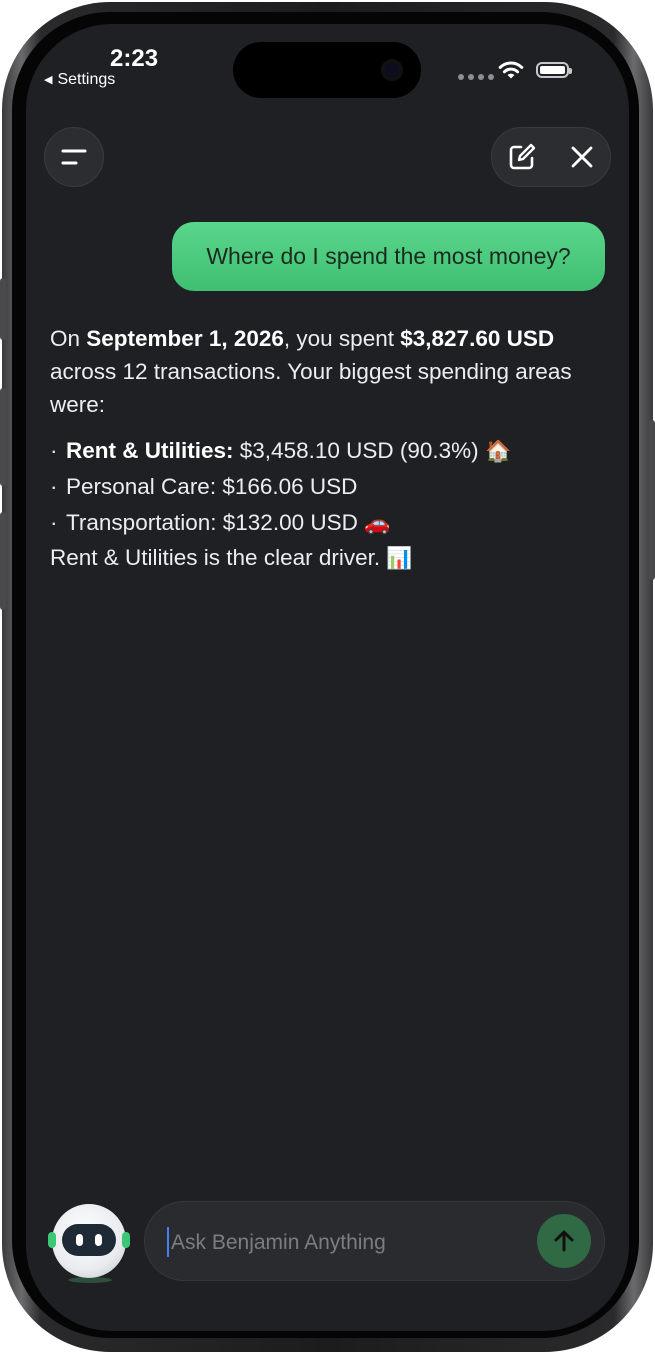 This screenshot has height=1354, width=655. What do you see at coordinates (86, 79) in the screenshot?
I see `back-label: Settings` at bounding box center [86, 79].